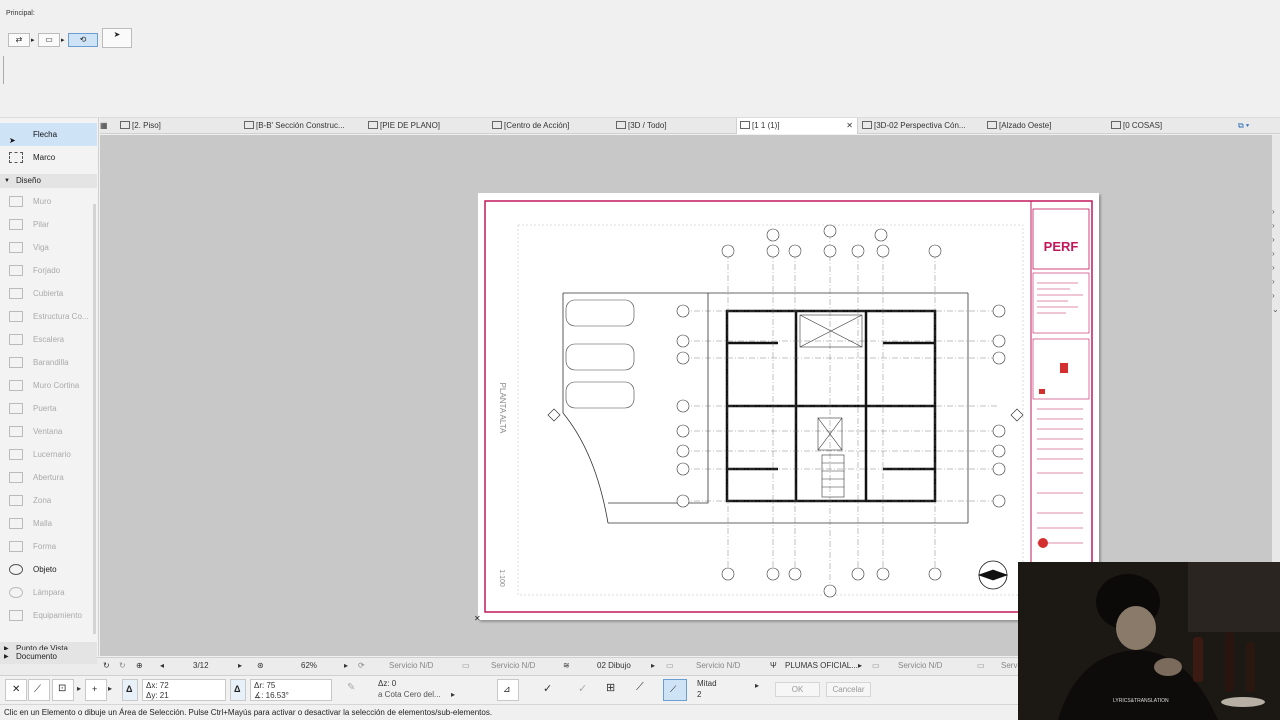 Image resolution: width=1280 pixels, height=720 pixels. What do you see at coordinates (184, 690) in the screenshot?
I see `delta-xy-field: Δx: 72 Δy: 21` at bounding box center [184, 690].